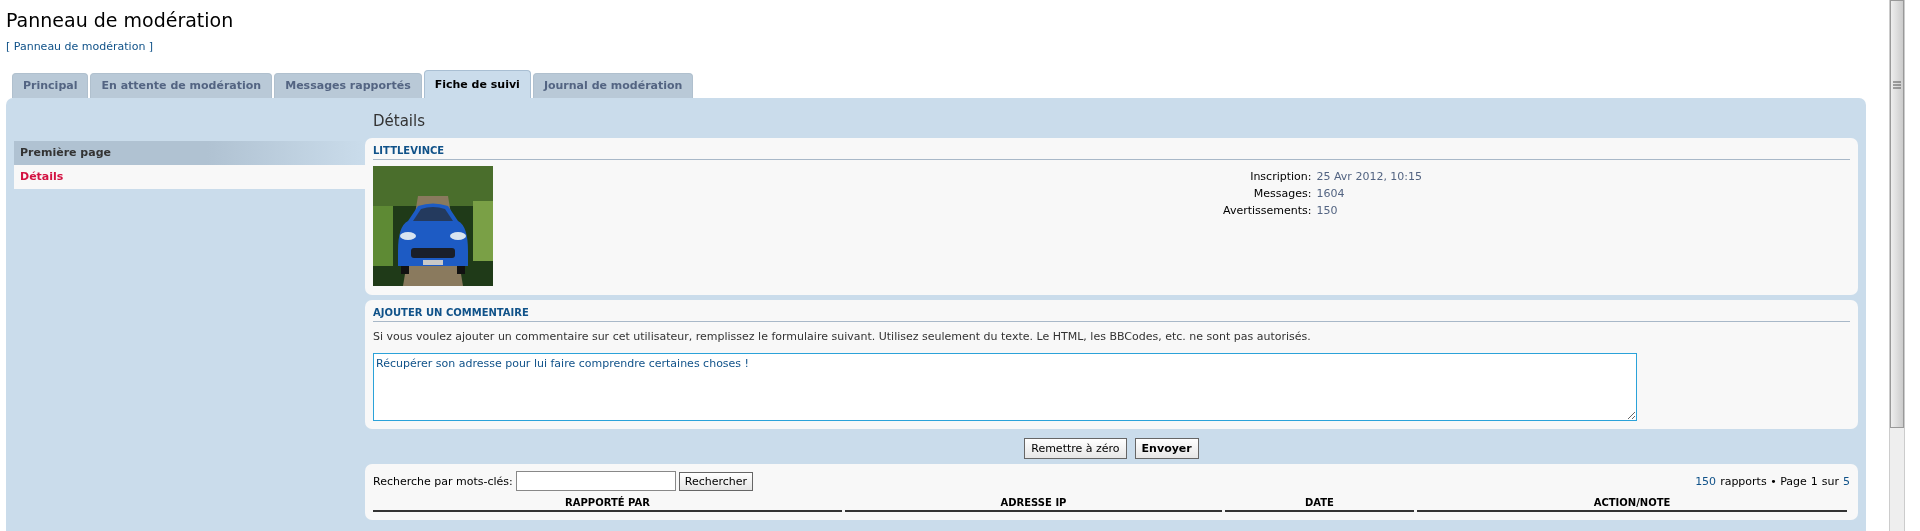 The width and height of the screenshot is (1920, 531). Describe the element at coordinates (1033, 504) in the screenshot. I see `column-header: ADRESSE IP` at that location.